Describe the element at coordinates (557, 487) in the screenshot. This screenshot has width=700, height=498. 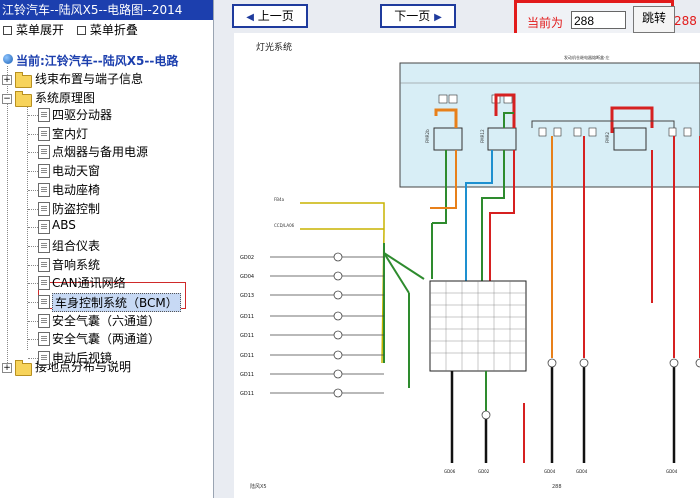
I see `page-footer-number: 288` at that location.